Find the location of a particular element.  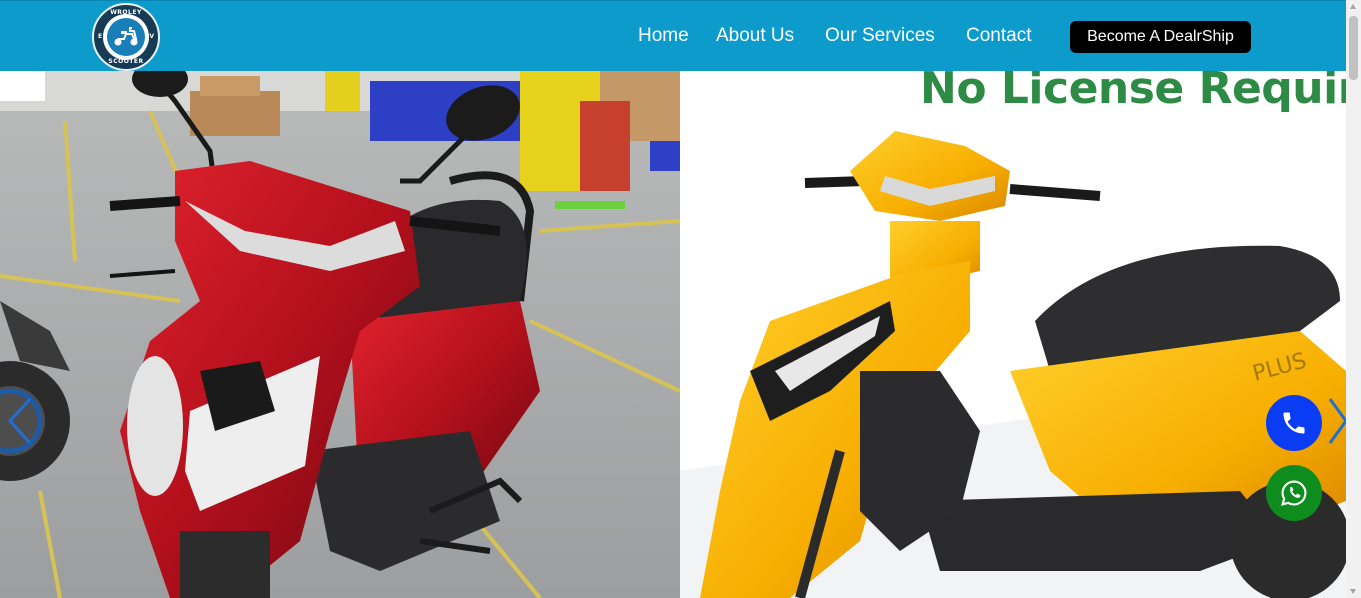

brand-logo: WROLEY SCOOTER E V is located at coordinates (126, 37).